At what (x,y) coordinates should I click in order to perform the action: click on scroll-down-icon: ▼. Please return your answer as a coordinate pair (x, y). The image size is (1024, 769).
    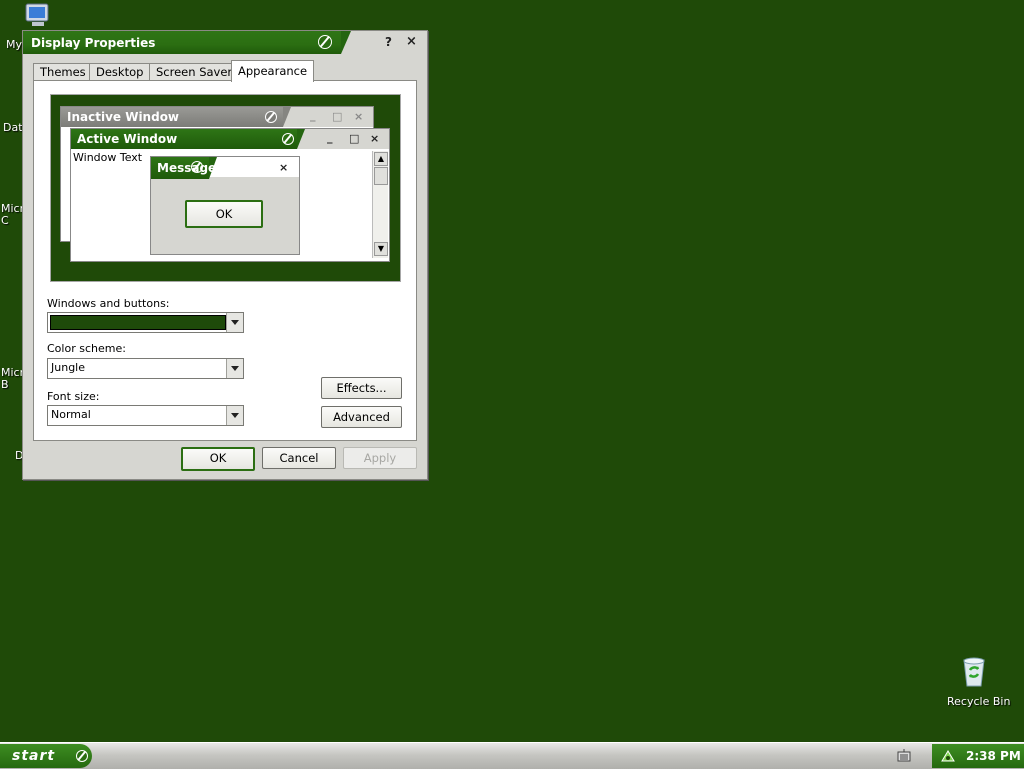
    Looking at the image, I should click on (381, 249).